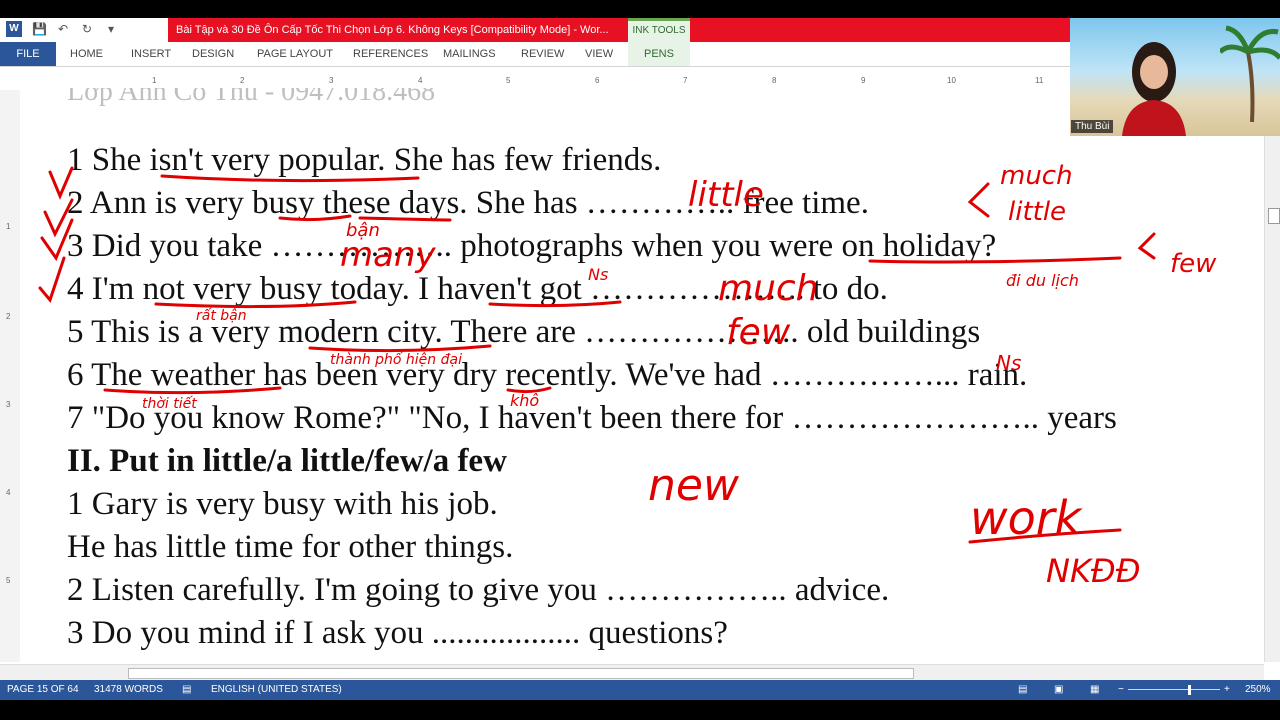 This screenshot has width=1280, height=720. What do you see at coordinates (290, 547) in the screenshot?
I see `exercise-b-line-1-answer: He has little time for other things.` at bounding box center [290, 547].